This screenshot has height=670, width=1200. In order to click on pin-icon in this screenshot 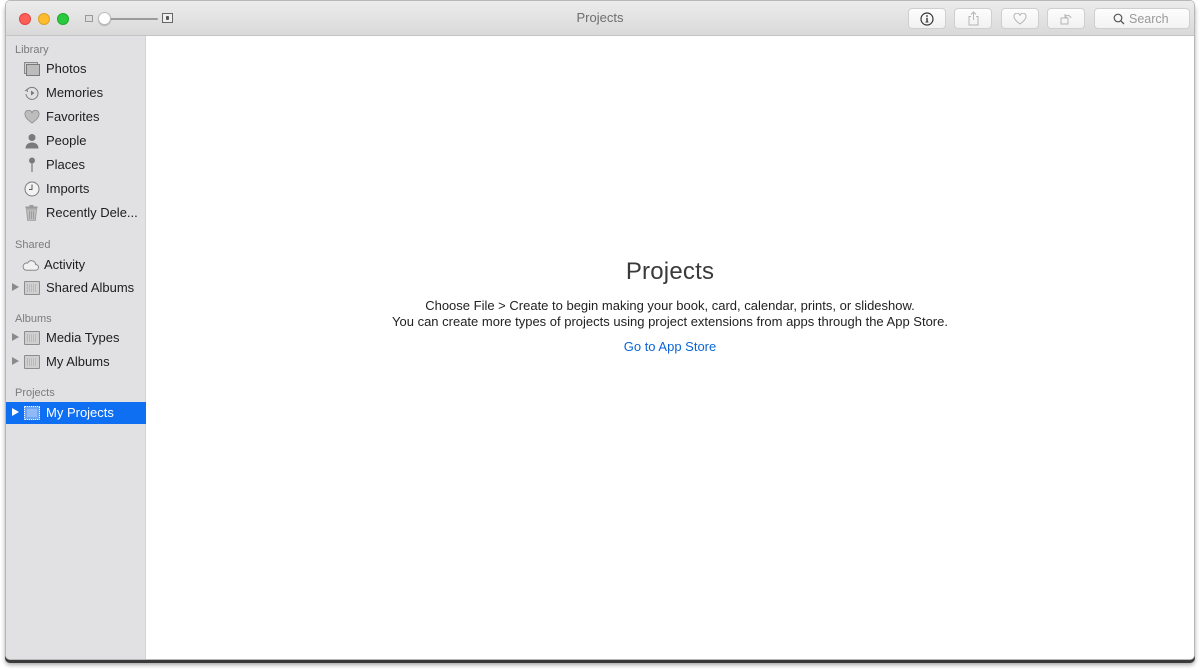, I will do `click(31, 165)`.